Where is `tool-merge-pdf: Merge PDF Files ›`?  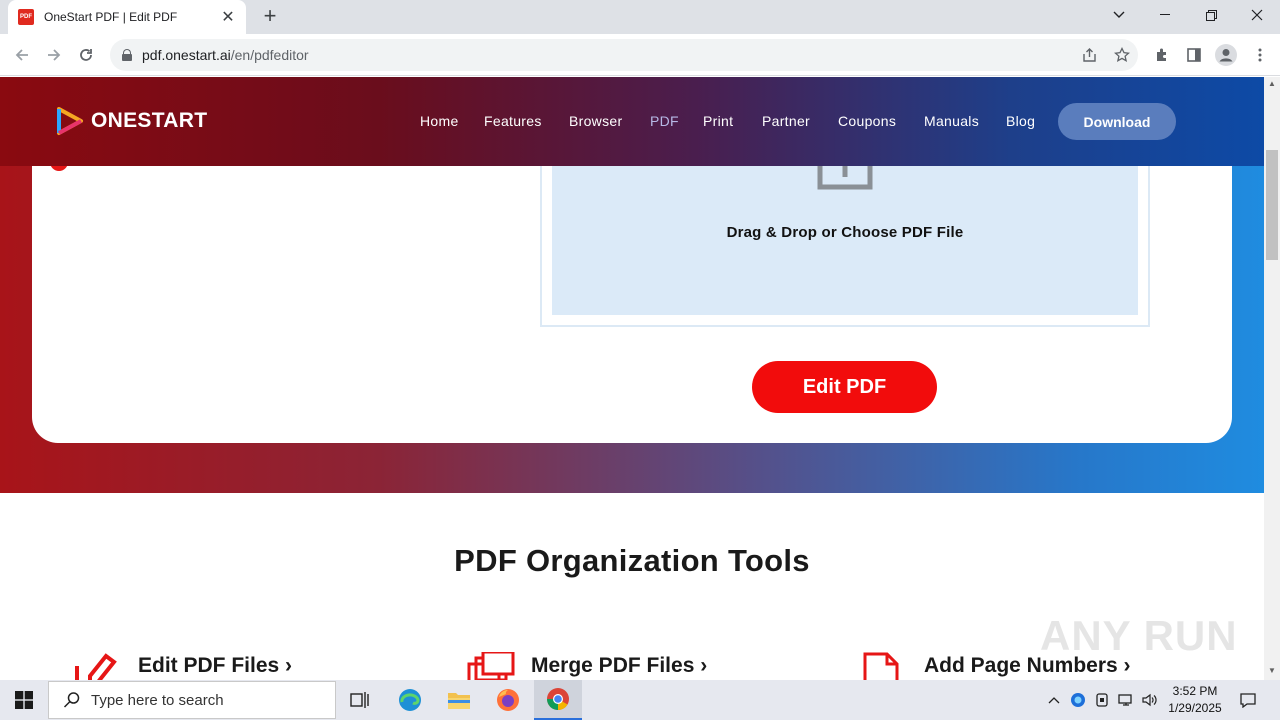
tool-merge-pdf: Merge PDF Files › is located at coordinates (587, 666).